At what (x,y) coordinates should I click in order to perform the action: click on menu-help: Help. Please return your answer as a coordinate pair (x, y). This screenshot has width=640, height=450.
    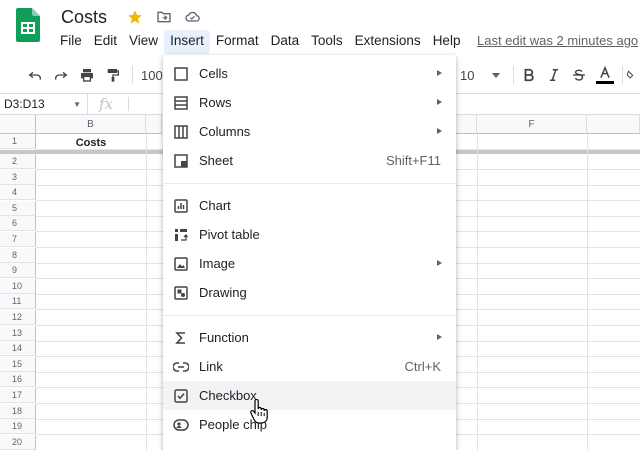
    Looking at the image, I should click on (447, 42).